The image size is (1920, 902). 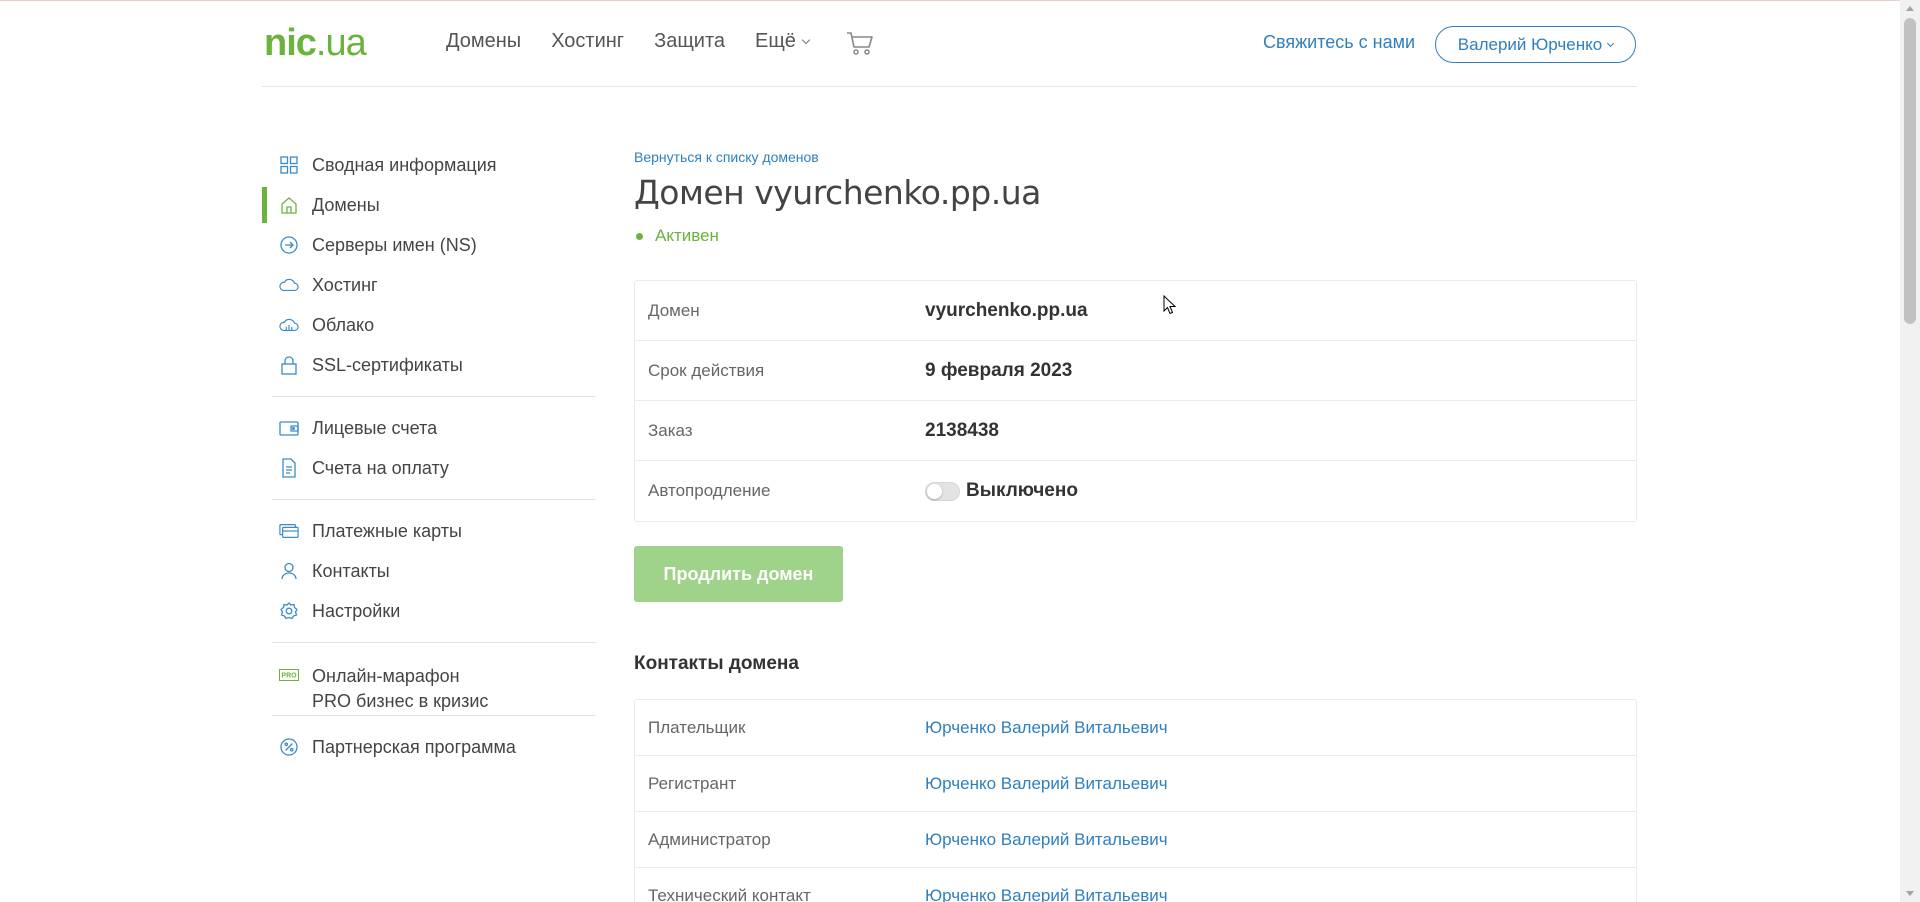 I want to click on sidebar-item-summary: Сводная информация, so click(x=429, y=165).